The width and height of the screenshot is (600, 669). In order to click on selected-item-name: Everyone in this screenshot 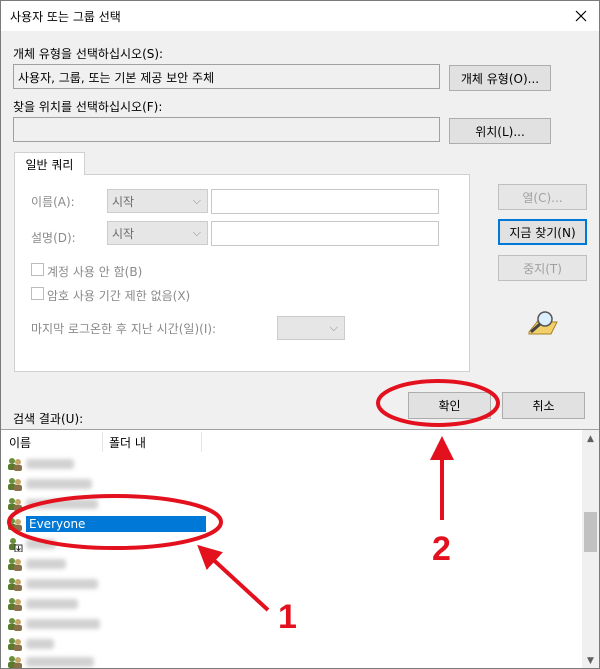, I will do `click(116, 524)`.